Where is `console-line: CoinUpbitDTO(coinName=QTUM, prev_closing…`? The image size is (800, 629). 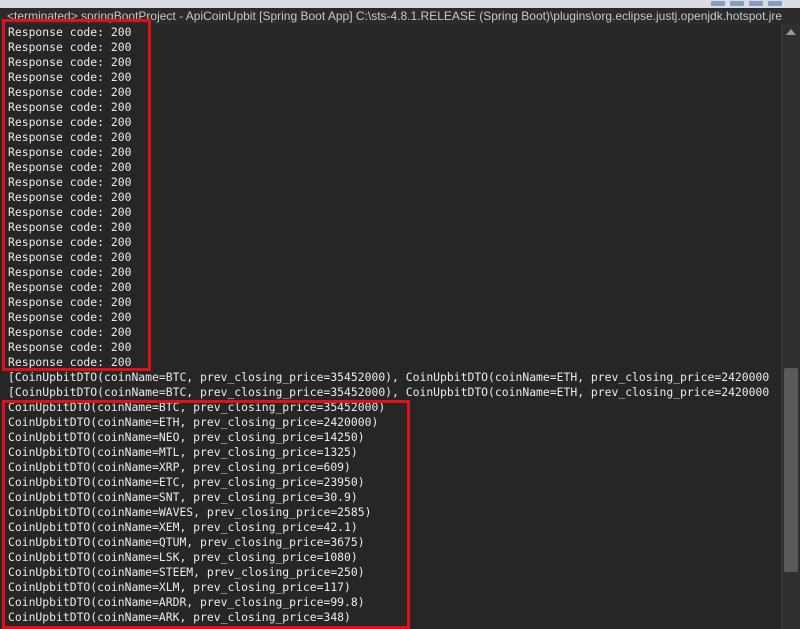 console-line: CoinUpbitDTO(coinName=QTUM, prev_closing… is located at coordinates (186, 542).